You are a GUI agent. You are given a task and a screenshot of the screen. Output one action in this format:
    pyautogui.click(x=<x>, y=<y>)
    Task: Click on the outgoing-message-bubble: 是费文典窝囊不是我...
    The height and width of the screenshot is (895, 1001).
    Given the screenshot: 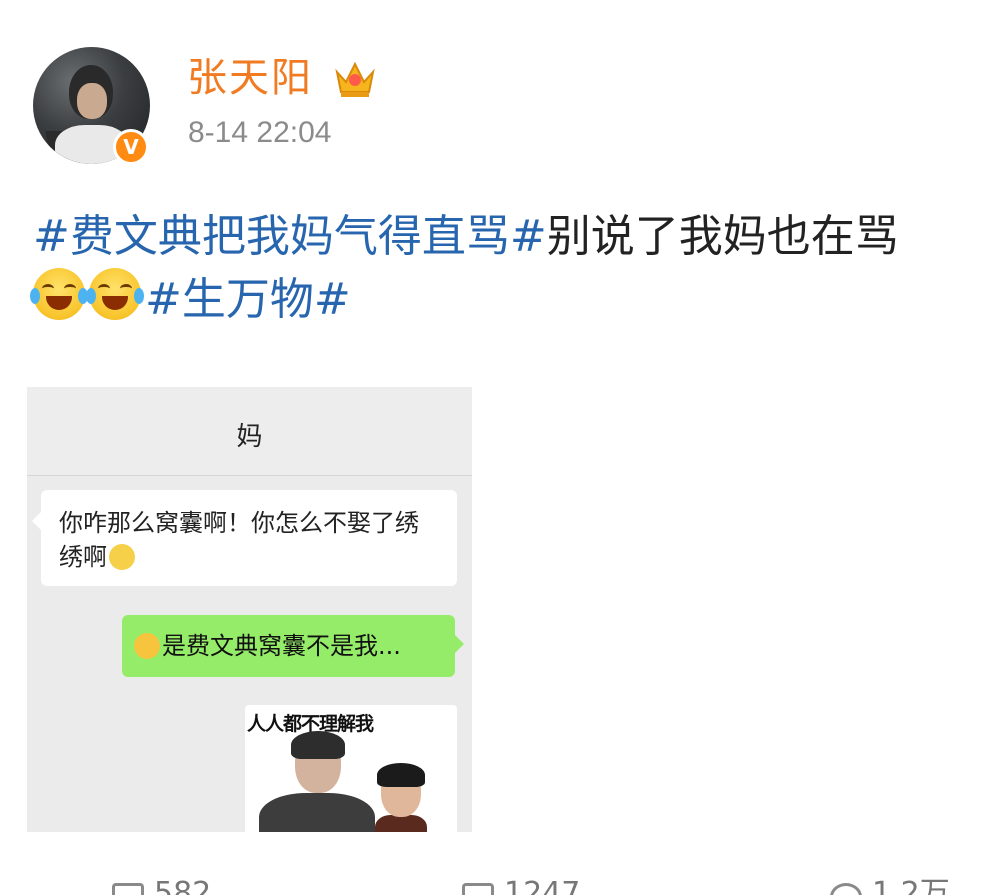 What is the action you would take?
    pyautogui.click(x=293, y=646)
    